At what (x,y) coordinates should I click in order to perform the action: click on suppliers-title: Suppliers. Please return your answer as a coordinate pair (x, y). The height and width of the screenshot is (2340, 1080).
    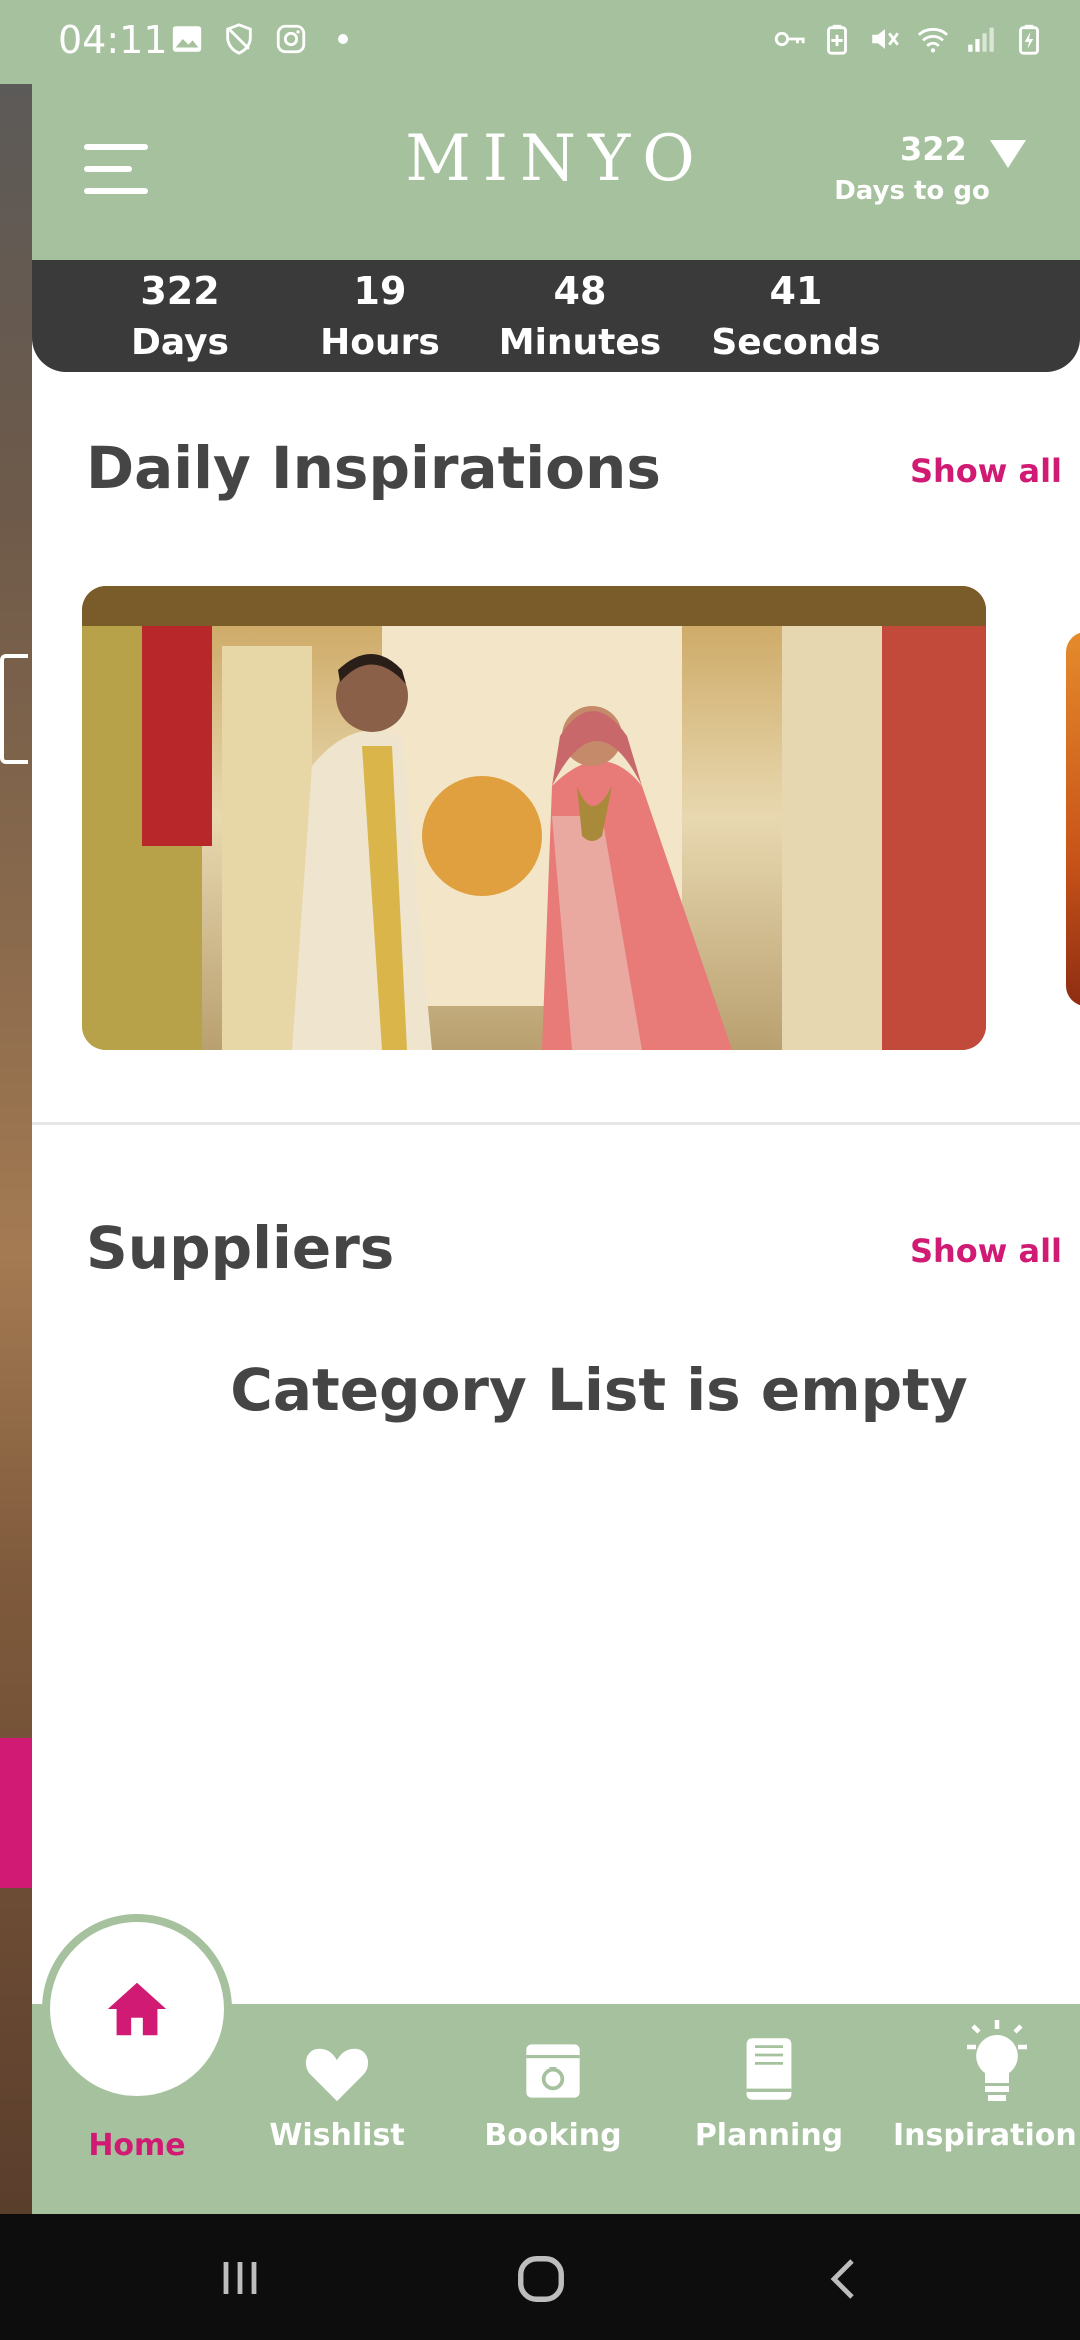
    Looking at the image, I should click on (240, 1248).